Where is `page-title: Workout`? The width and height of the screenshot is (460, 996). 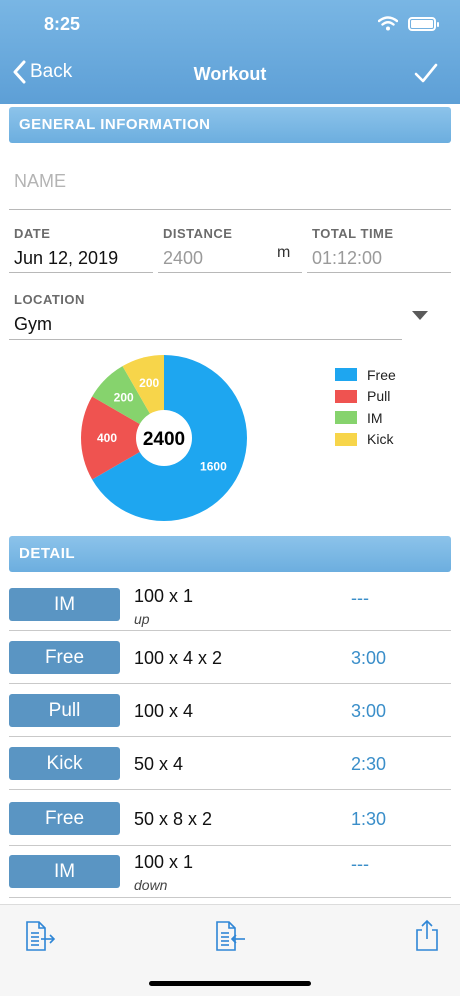
page-title: Workout is located at coordinates (230, 74).